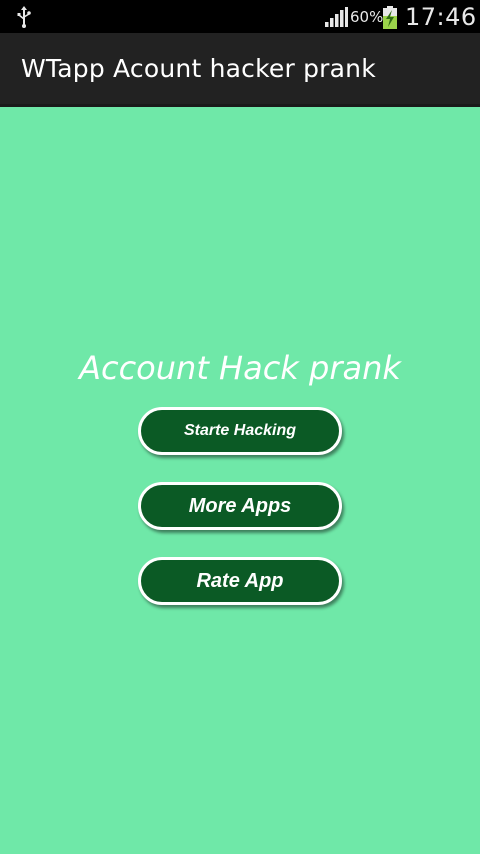  What do you see at coordinates (367, 17) in the screenshot?
I see `battery-percent: 60%` at bounding box center [367, 17].